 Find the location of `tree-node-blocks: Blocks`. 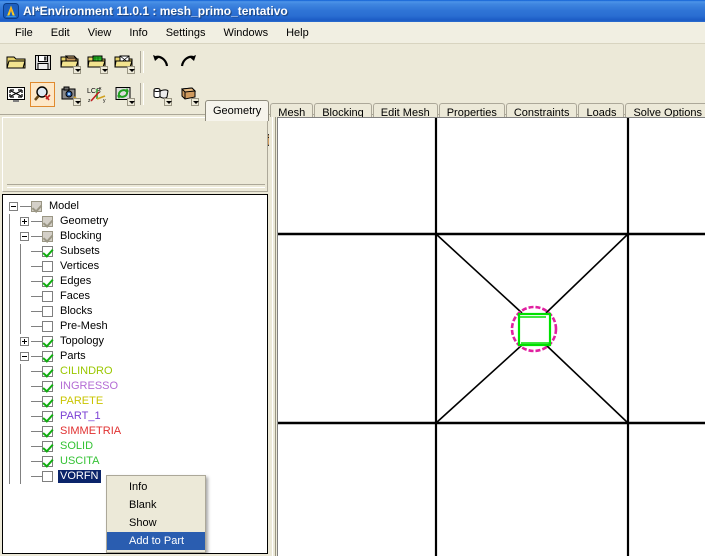

tree-node-blocks: Blocks is located at coordinates (138, 311).